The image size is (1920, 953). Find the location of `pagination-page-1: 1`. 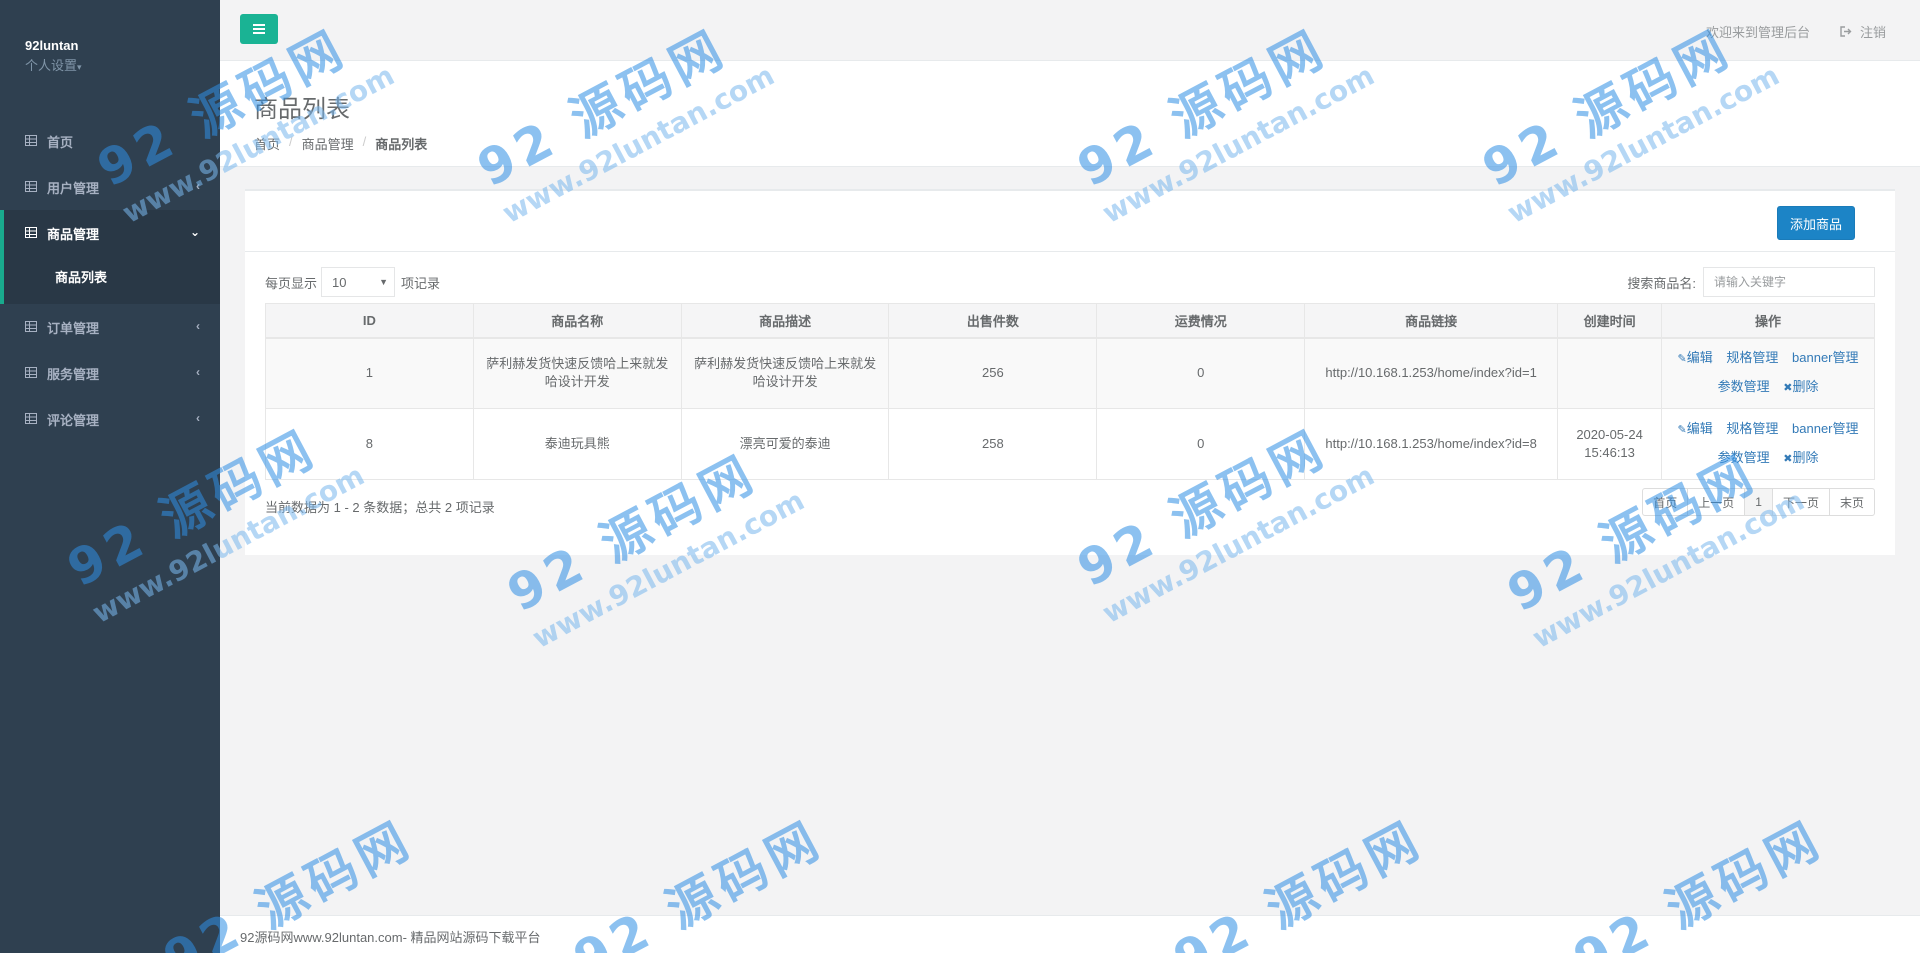

pagination-page-1: 1 is located at coordinates (1758, 502).